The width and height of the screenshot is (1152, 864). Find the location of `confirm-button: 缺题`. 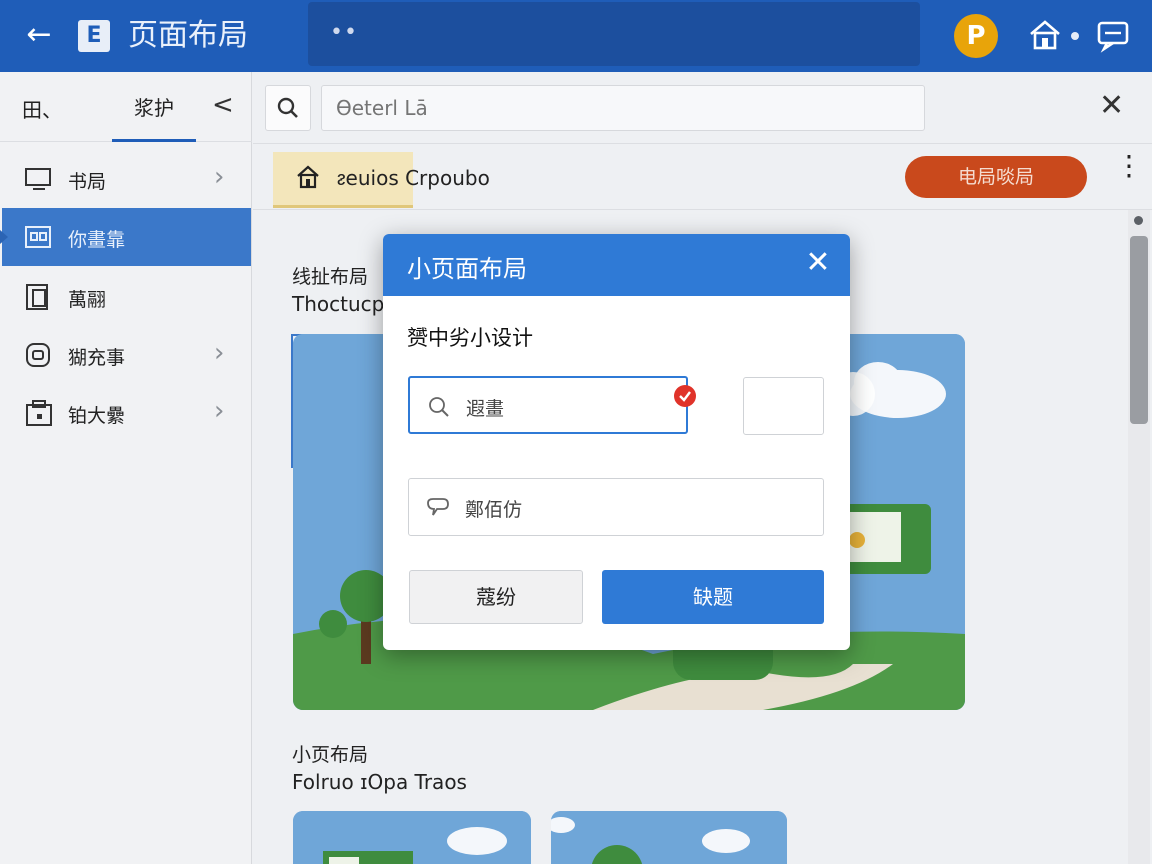

confirm-button: 缺题 is located at coordinates (713, 597).